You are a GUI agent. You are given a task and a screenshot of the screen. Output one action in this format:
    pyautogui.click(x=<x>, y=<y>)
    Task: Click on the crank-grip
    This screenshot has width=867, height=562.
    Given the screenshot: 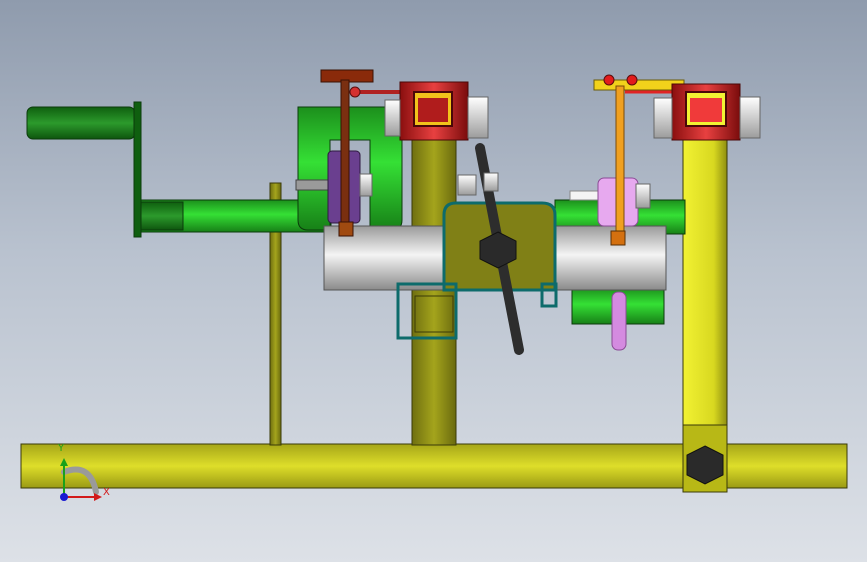 What is the action you would take?
    pyautogui.click(x=81, y=123)
    